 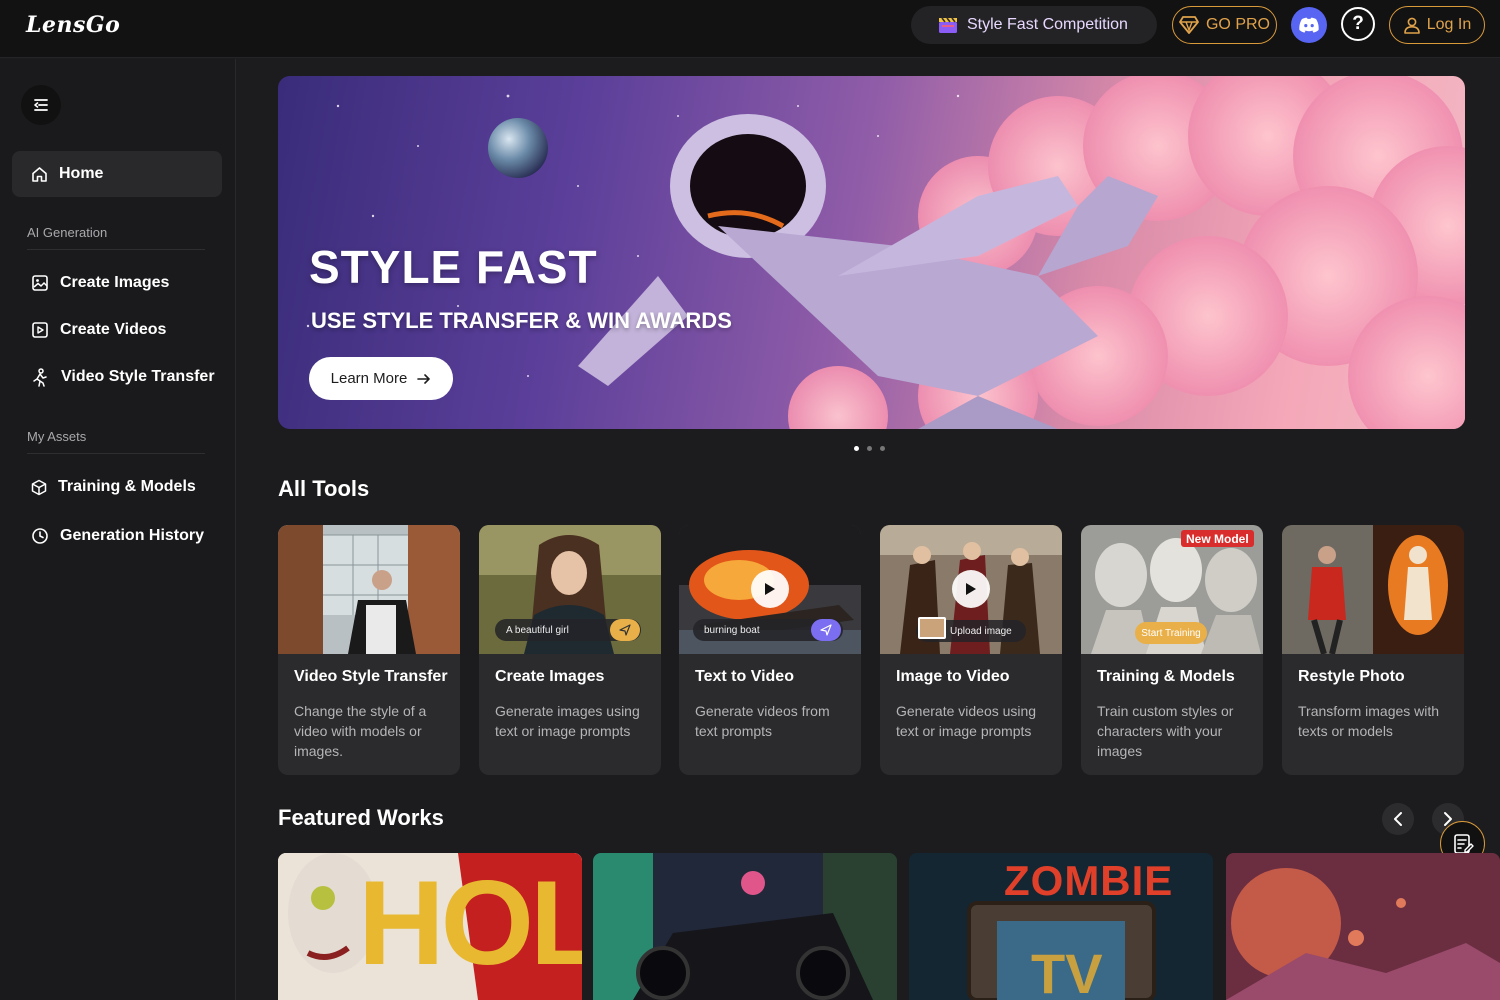 What do you see at coordinates (1351, 676) in the screenshot?
I see `tool-title: Restyle Photo` at bounding box center [1351, 676].